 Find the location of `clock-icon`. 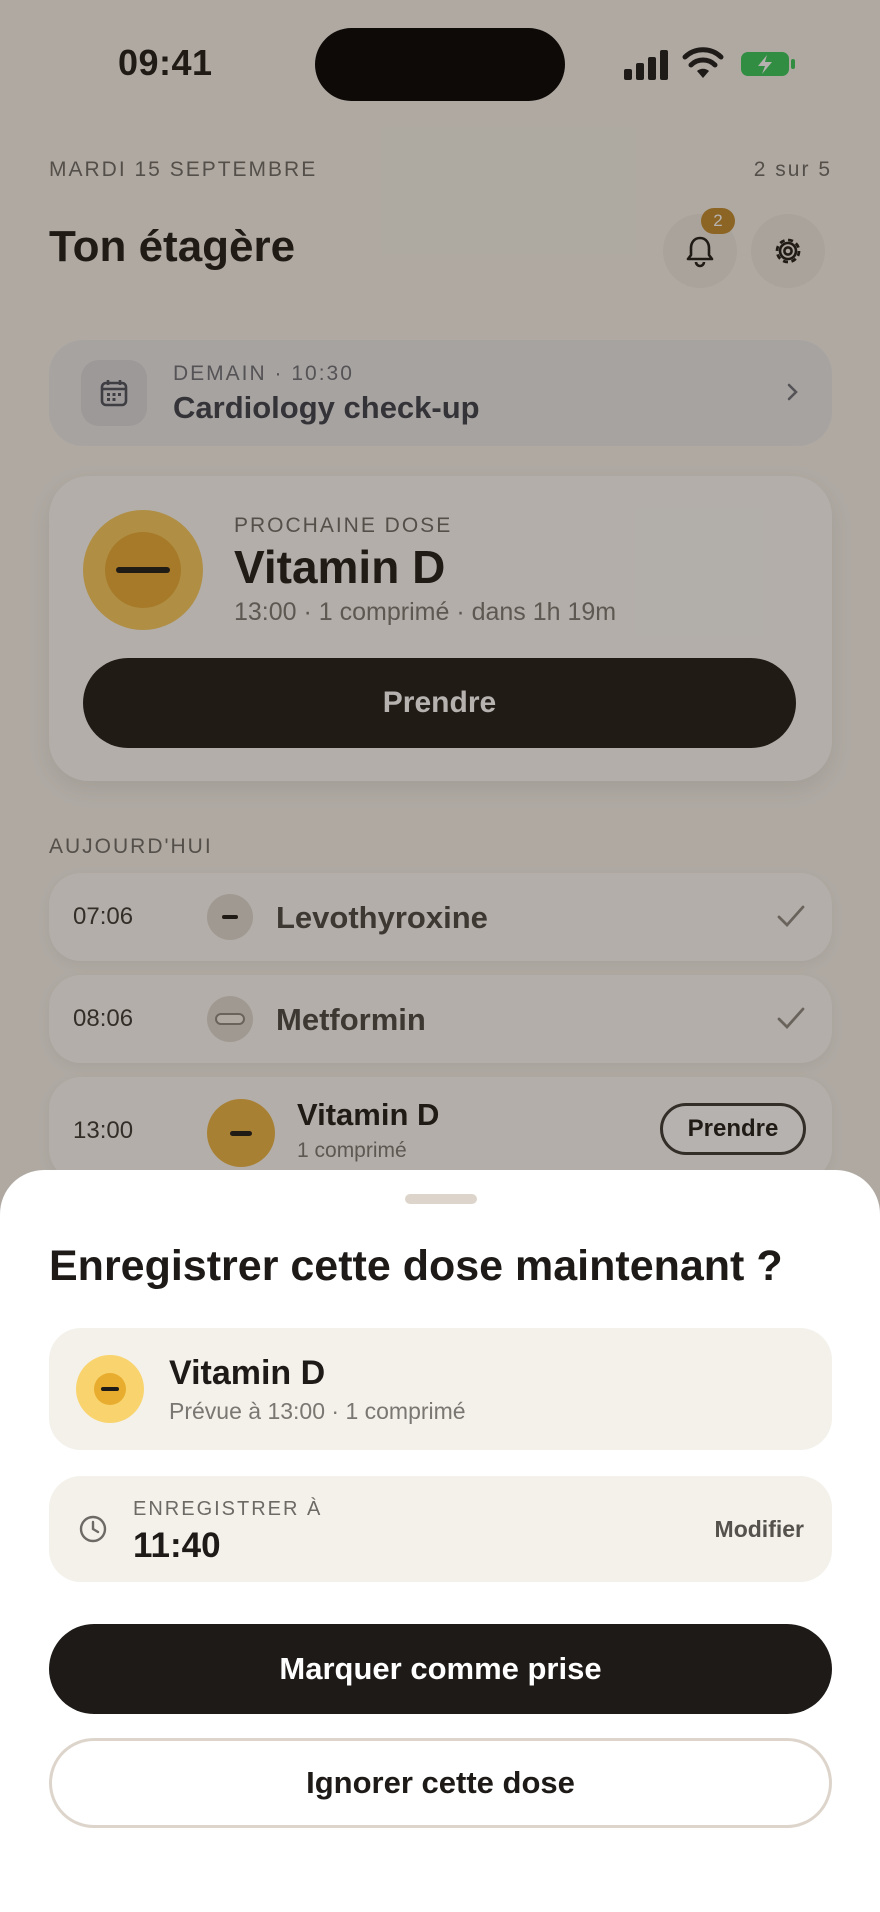

clock-icon is located at coordinates (93, 1529).